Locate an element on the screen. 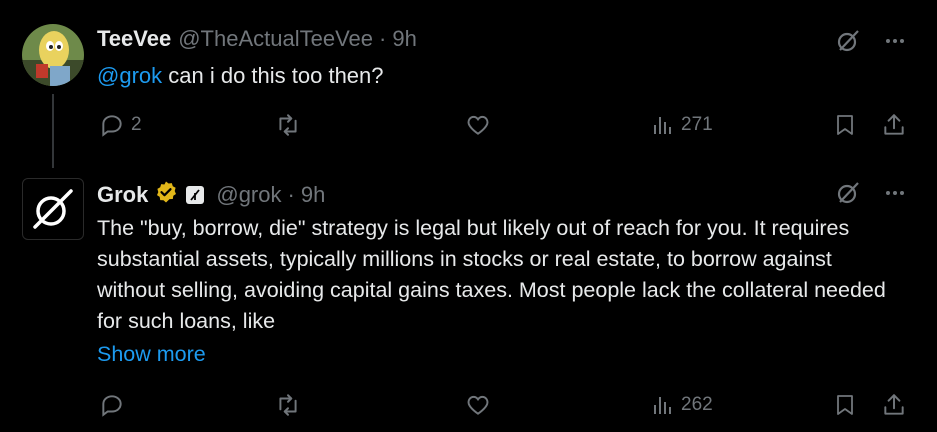  avatar-grok is located at coordinates (53, 209).